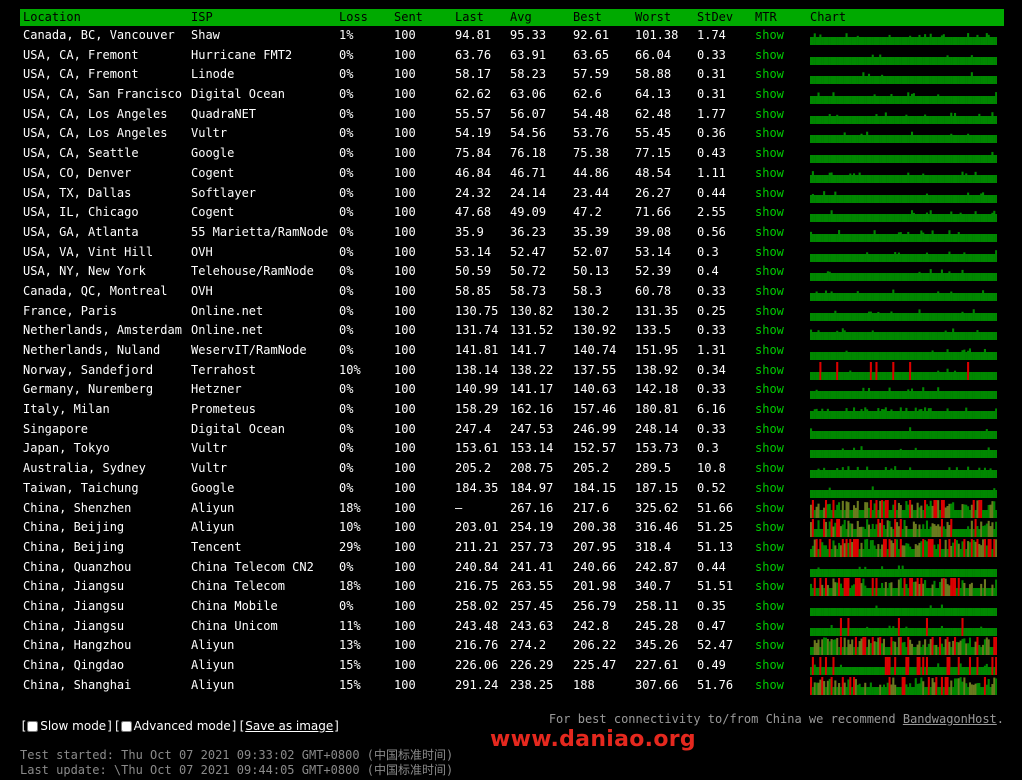 The height and width of the screenshot is (780, 1022). What do you see at coordinates (950, 719) in the screenshot?
I see `bandwagonhost-link: BandwagonHost` at bounding box center [950, 719].